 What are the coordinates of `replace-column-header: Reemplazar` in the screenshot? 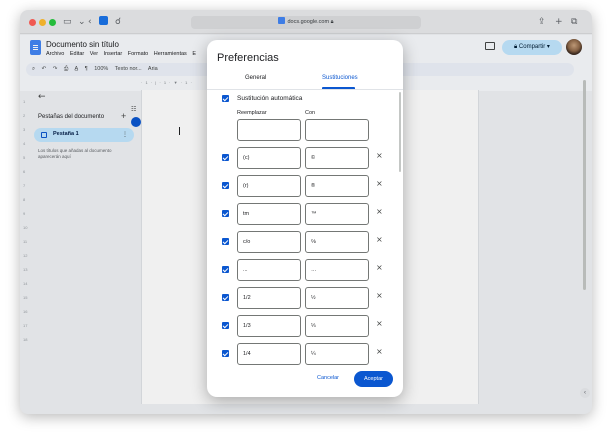 It's located at (252, 113).